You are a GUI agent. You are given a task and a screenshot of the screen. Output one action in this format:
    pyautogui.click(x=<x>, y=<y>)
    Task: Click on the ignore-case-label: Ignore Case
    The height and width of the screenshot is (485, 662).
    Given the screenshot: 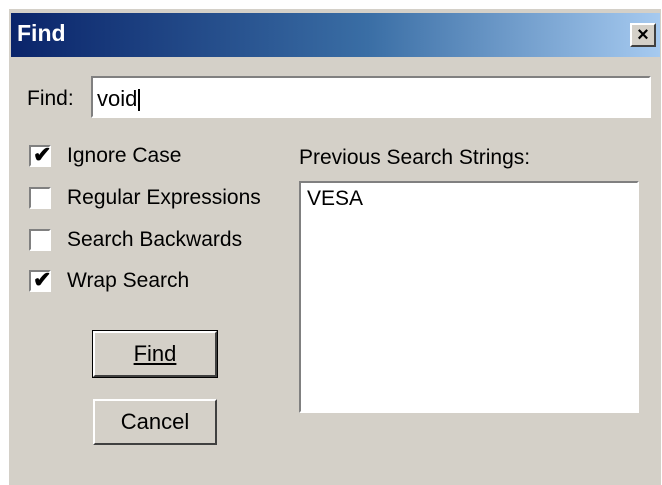 What is the action you would take?
    pyautogui.click(x=124, y=155)
    